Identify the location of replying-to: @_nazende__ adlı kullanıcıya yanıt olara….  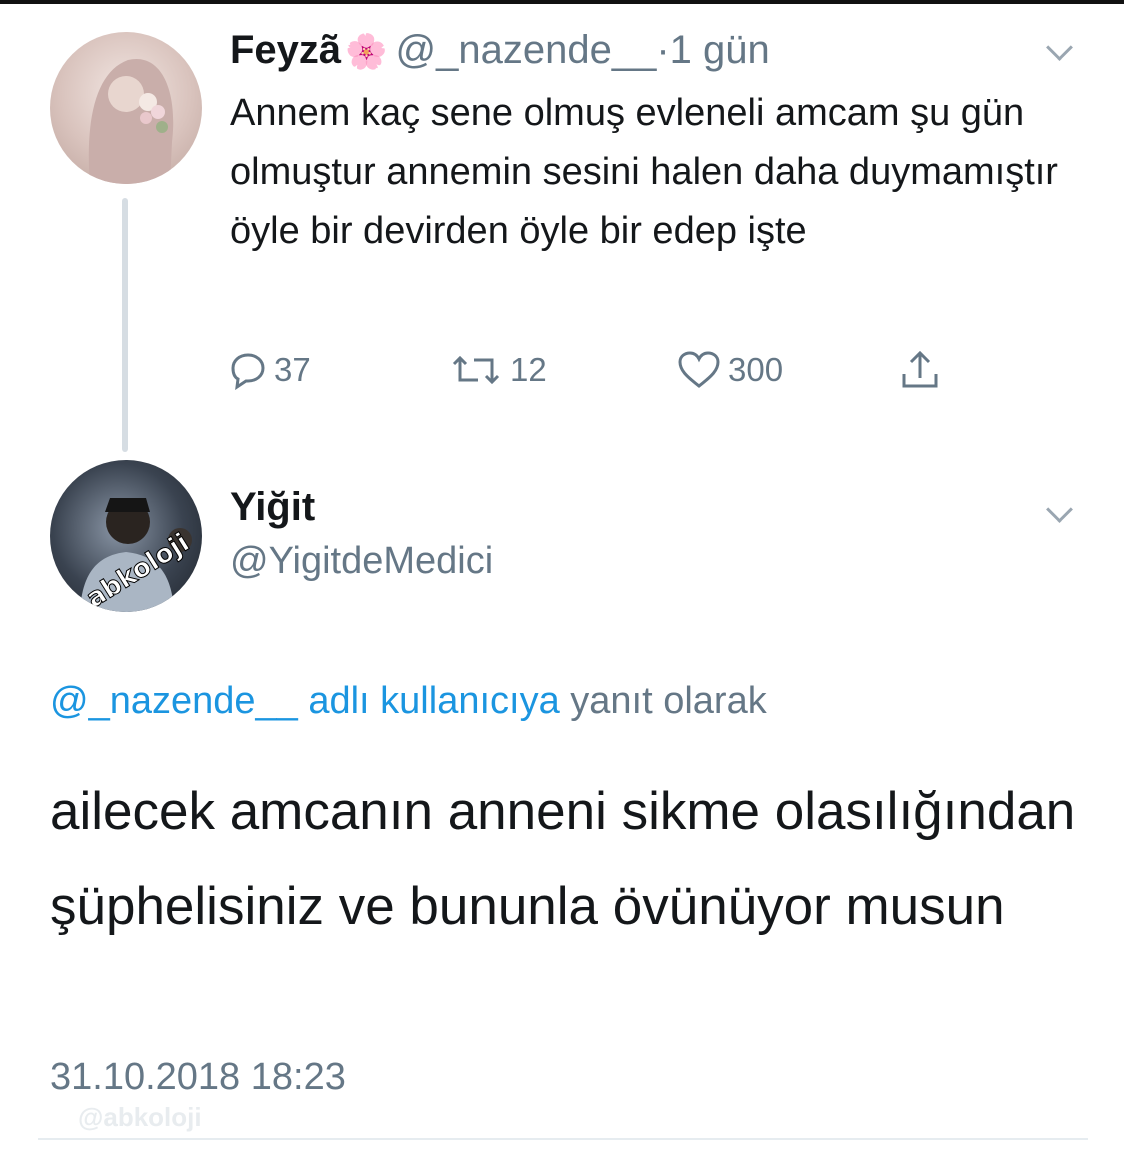
(408, 701).